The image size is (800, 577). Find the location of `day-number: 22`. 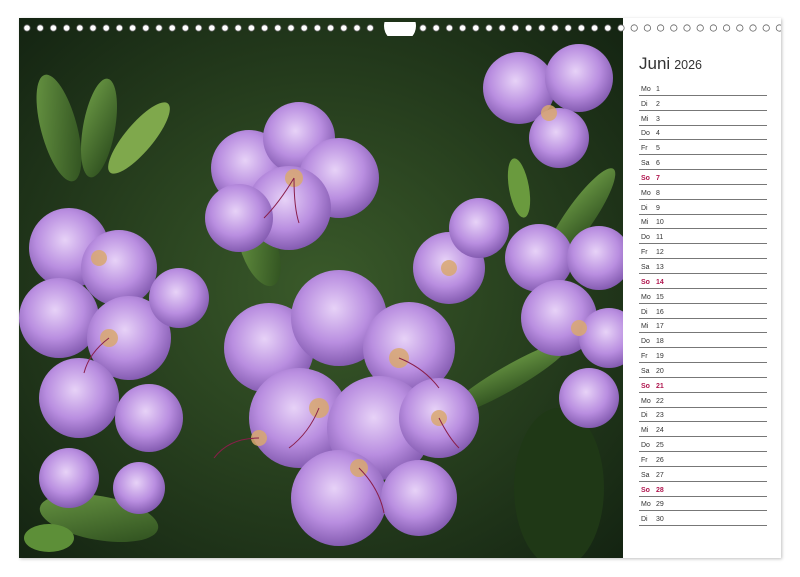

day-number: 22 is located at coordinates (660, 401).